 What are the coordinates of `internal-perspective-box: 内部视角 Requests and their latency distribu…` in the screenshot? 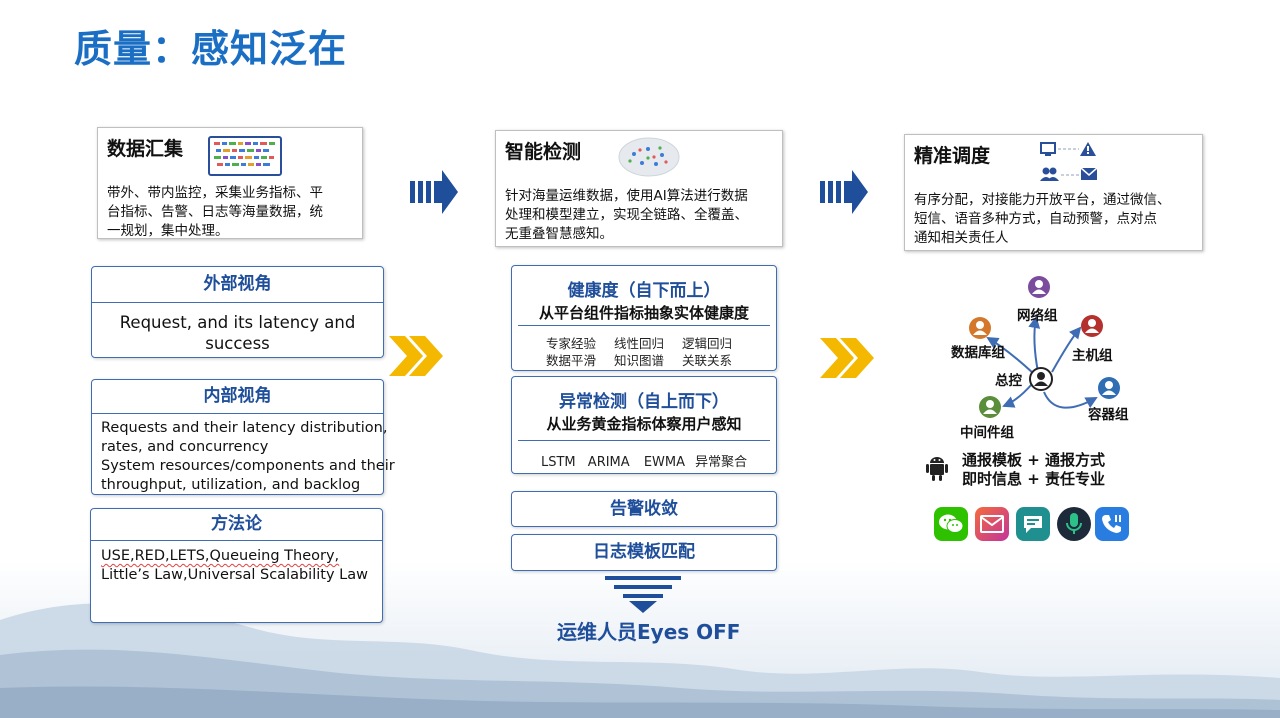 It's located at (243, 437).